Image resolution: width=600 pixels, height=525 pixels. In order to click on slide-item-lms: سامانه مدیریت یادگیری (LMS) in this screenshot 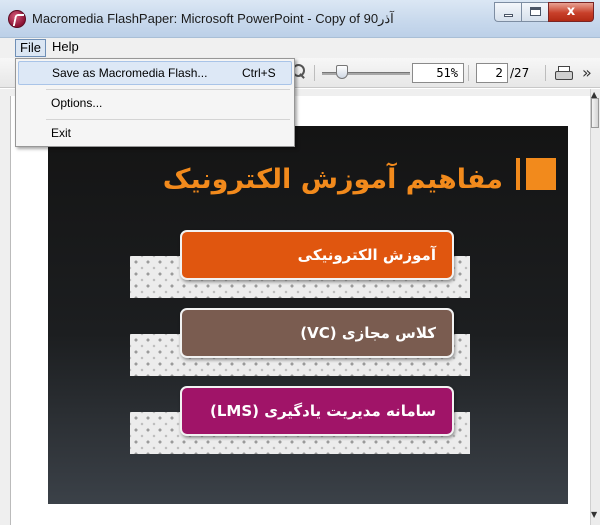, I will do `click(317, 411)`.